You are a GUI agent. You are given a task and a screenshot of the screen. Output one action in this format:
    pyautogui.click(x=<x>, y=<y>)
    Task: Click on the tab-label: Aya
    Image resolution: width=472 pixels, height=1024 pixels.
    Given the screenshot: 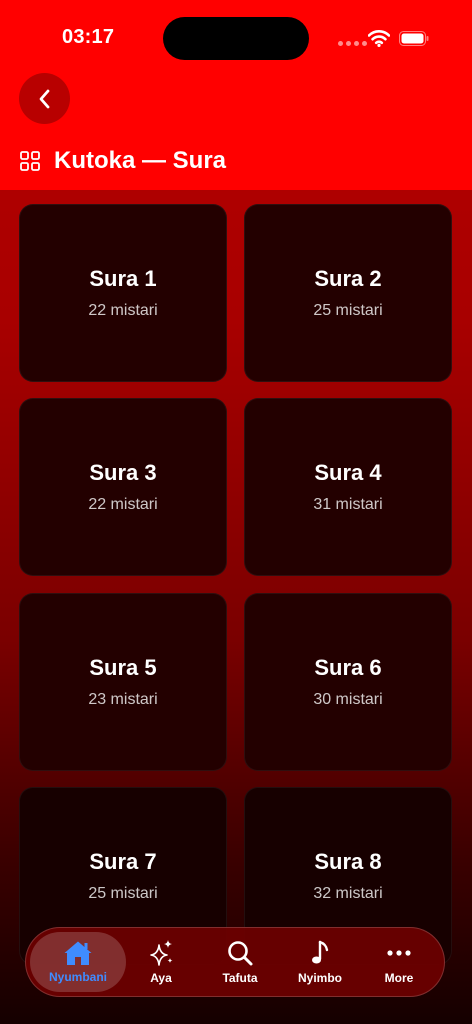 What is the action you would take?
    pyautogui.click(x=161, y=978)
    